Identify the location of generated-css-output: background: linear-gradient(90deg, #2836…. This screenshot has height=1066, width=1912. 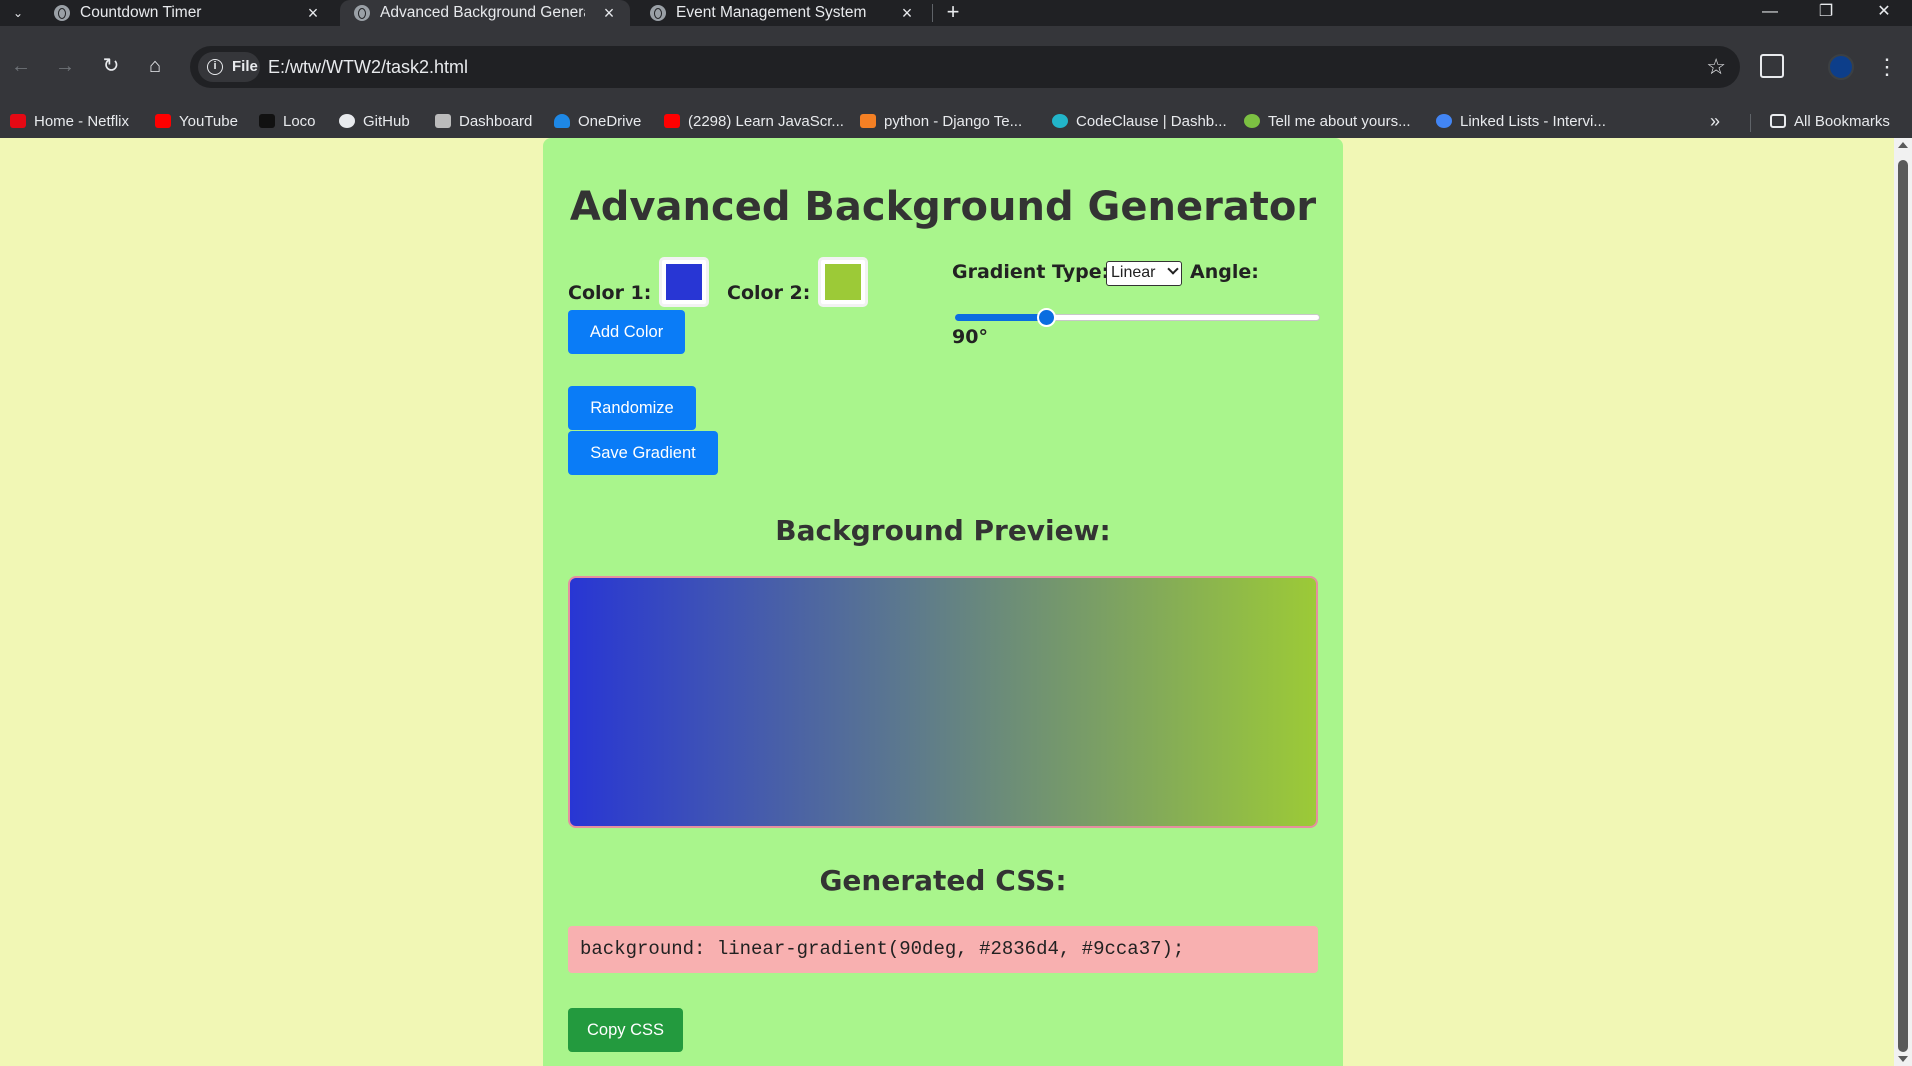
(943, 949).